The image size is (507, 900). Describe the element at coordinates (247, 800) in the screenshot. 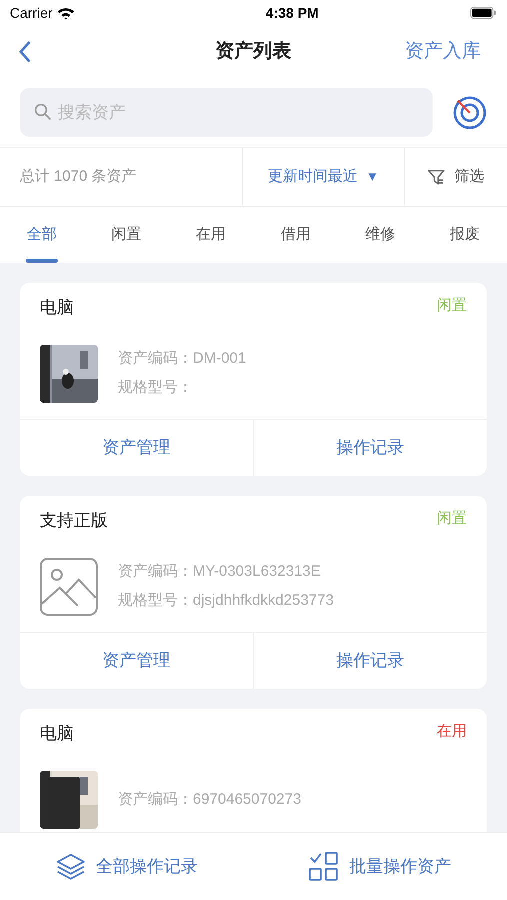

I see `field-value: 6970465070273` at that location.